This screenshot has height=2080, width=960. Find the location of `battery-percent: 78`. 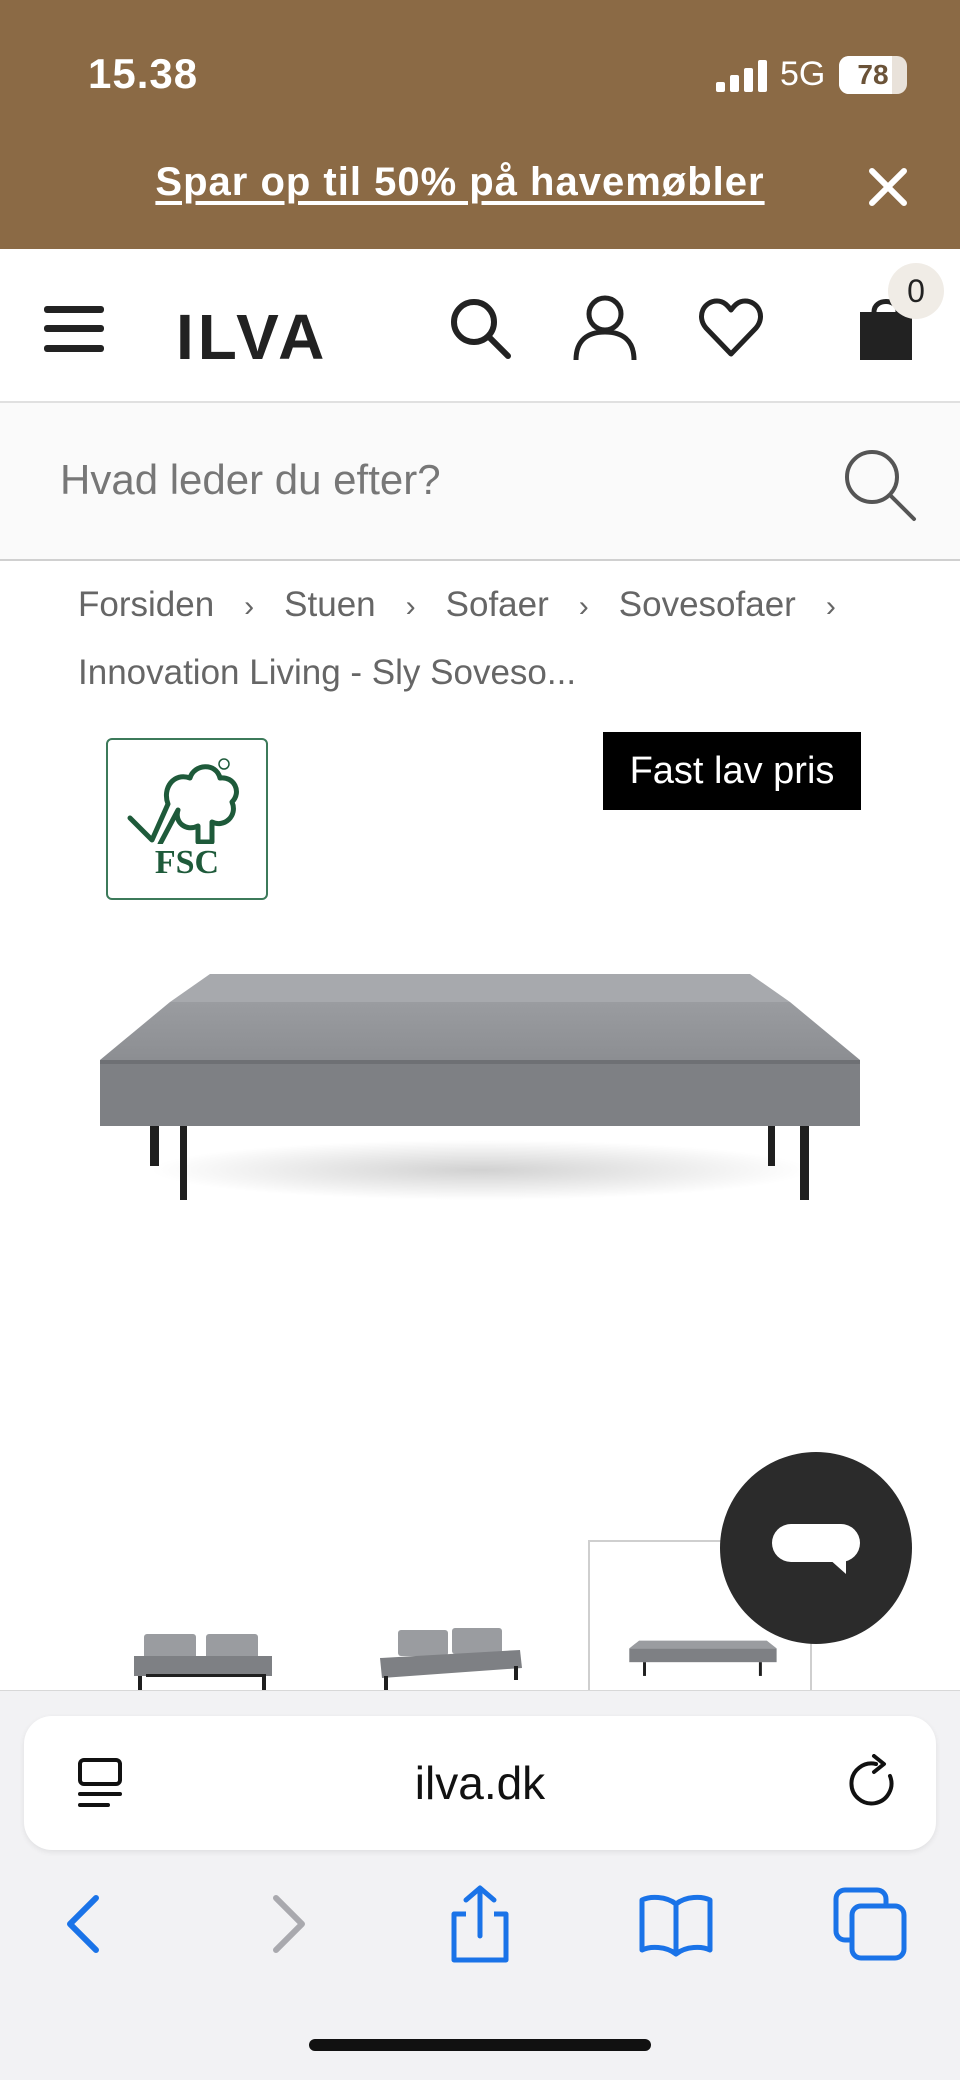

battery-percent: 78 is located at coordinates (873, 74).